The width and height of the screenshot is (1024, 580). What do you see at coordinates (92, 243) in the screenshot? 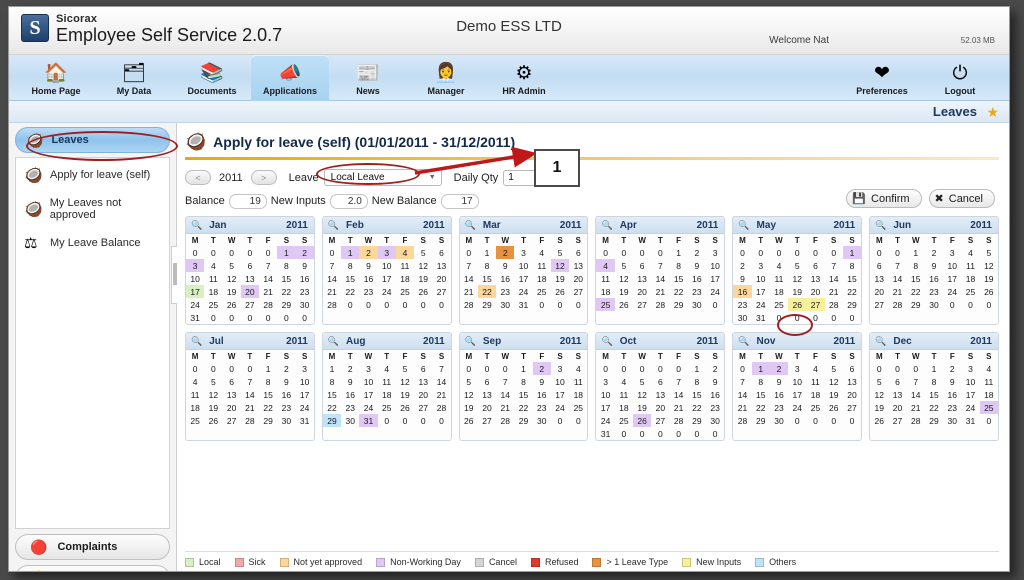
I see `sidebar-item-my-leave-balance: ⚖ My Leave Balance` at bounding box center [92, 243].